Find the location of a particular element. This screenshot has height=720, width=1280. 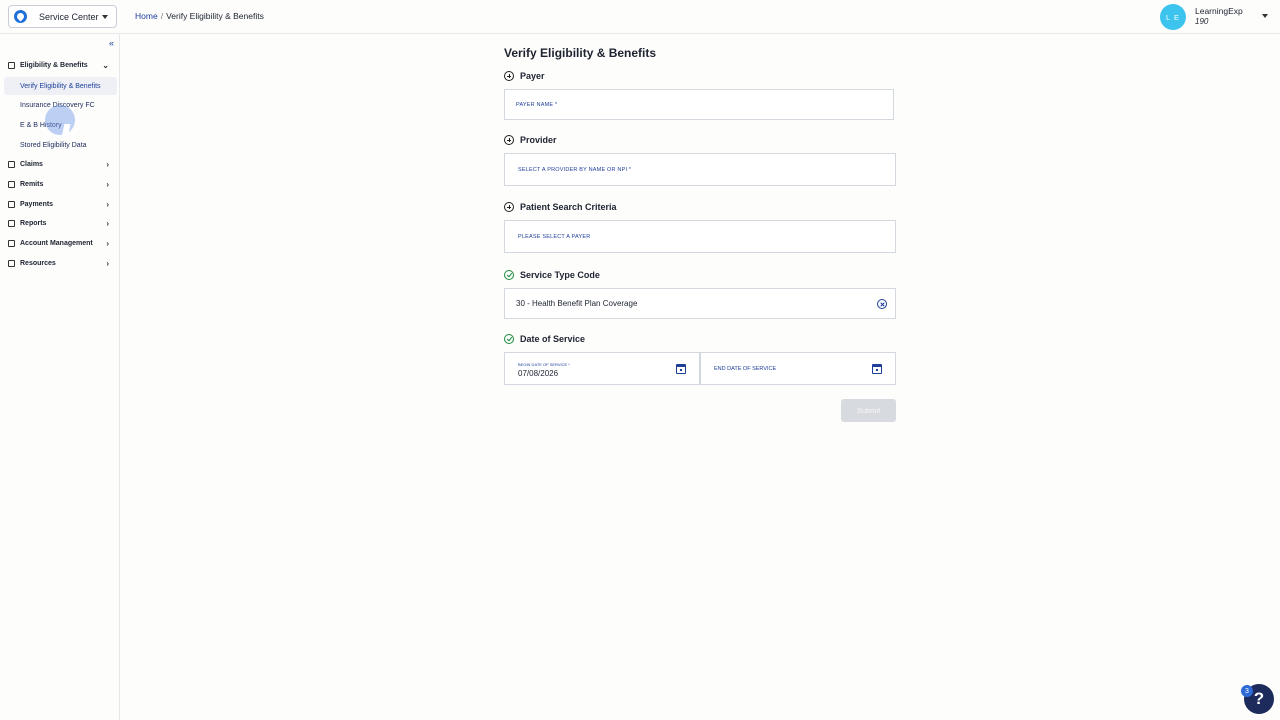

collapse-sidebar-icon: « is located at coordinates (111, 43).